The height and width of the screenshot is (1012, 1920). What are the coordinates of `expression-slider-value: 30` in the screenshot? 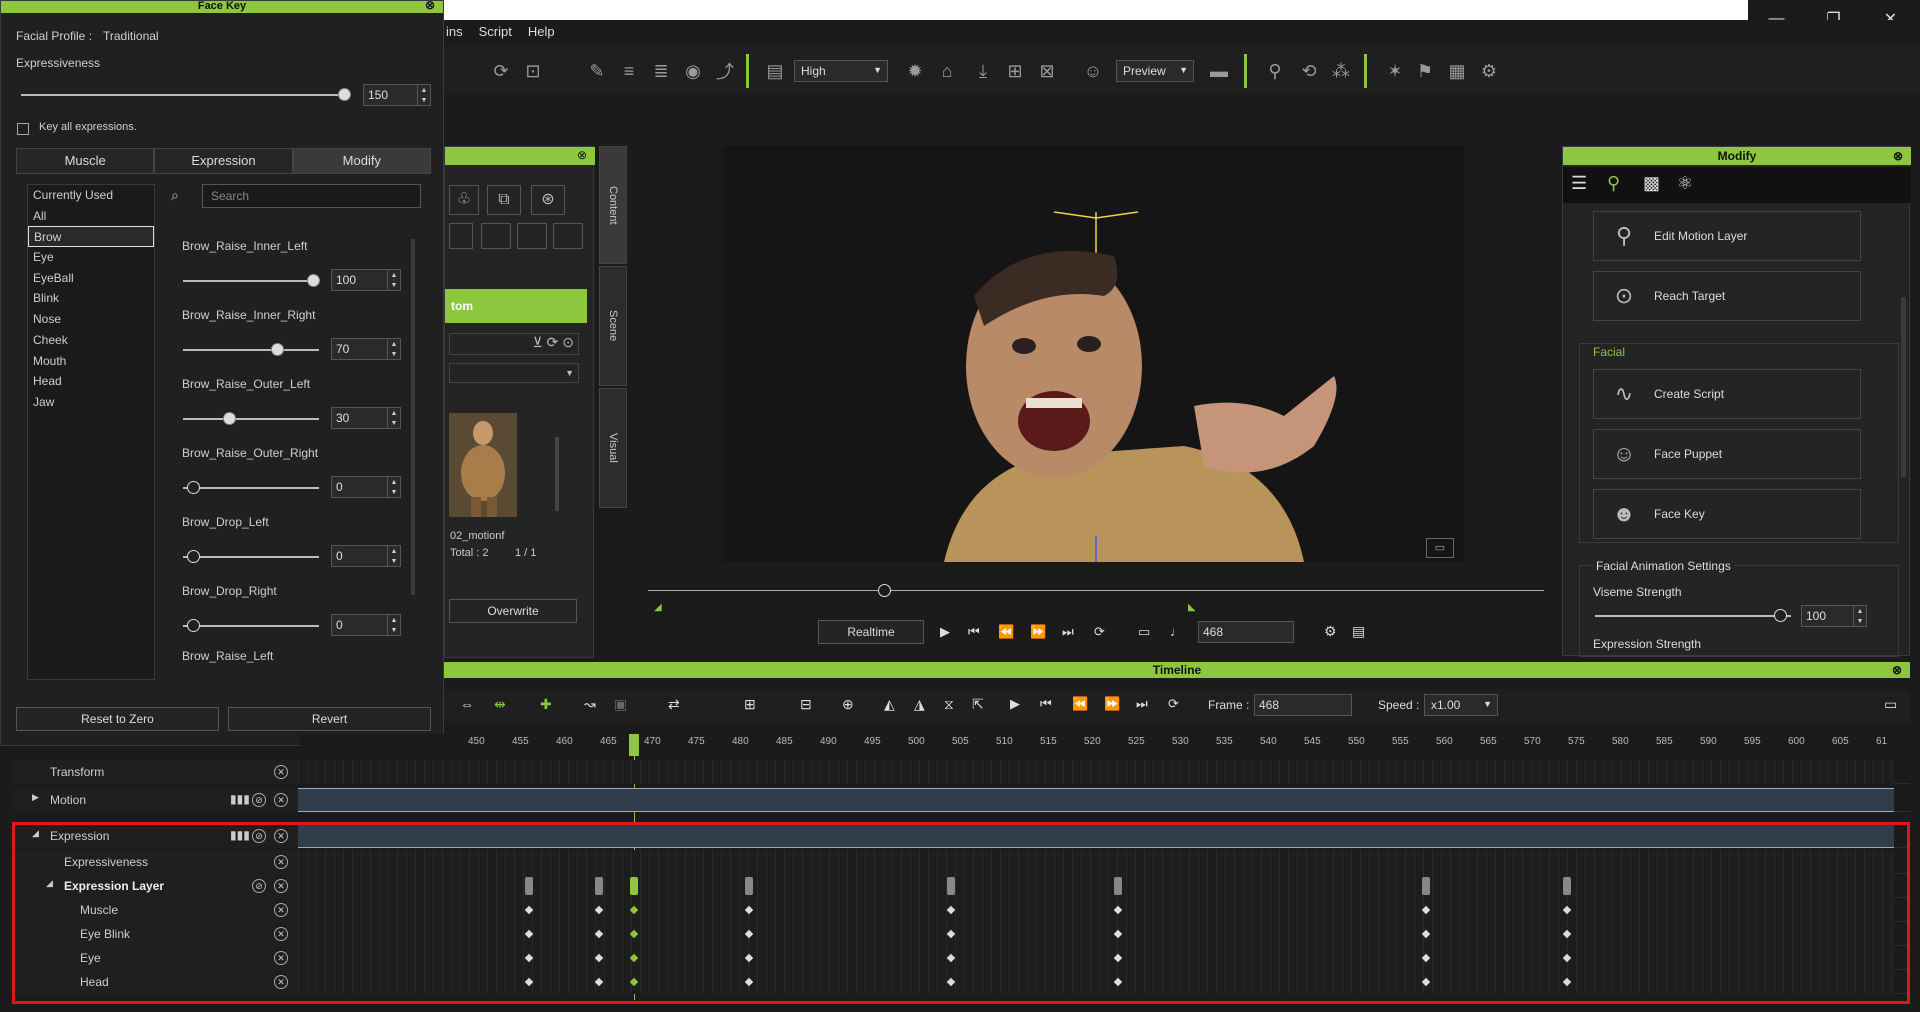 It's located at (360, 418).